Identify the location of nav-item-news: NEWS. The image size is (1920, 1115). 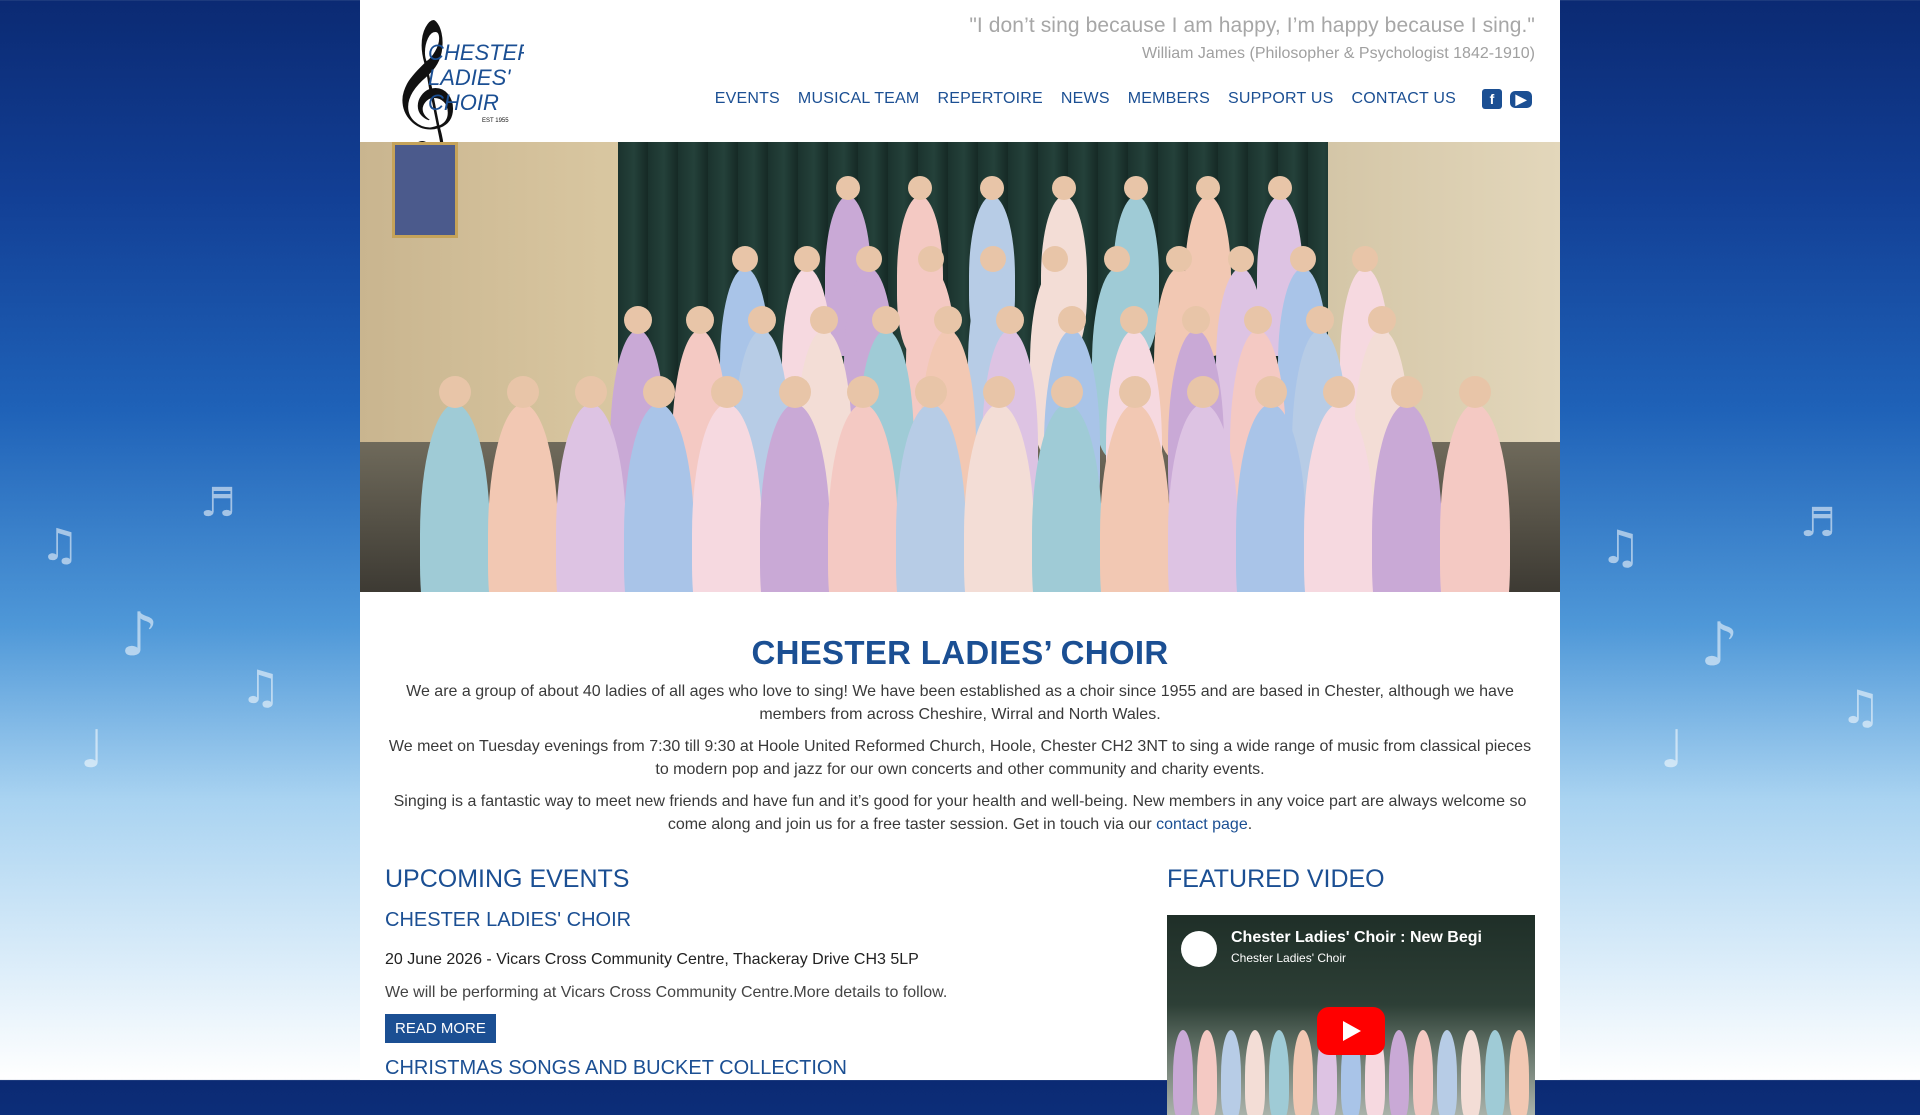
(1085, 99).